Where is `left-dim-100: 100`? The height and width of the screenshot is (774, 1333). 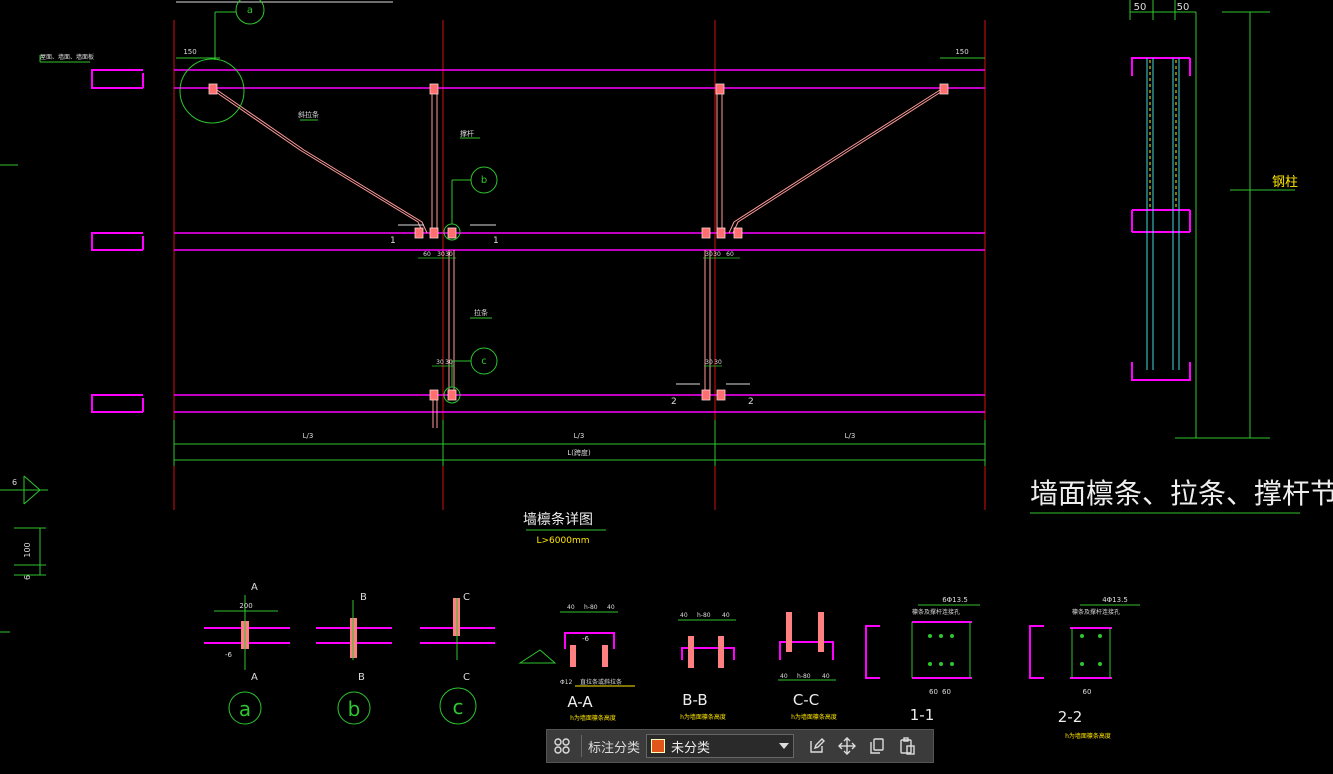 left-dim-100: 100 is located at coordinates (27, 549).